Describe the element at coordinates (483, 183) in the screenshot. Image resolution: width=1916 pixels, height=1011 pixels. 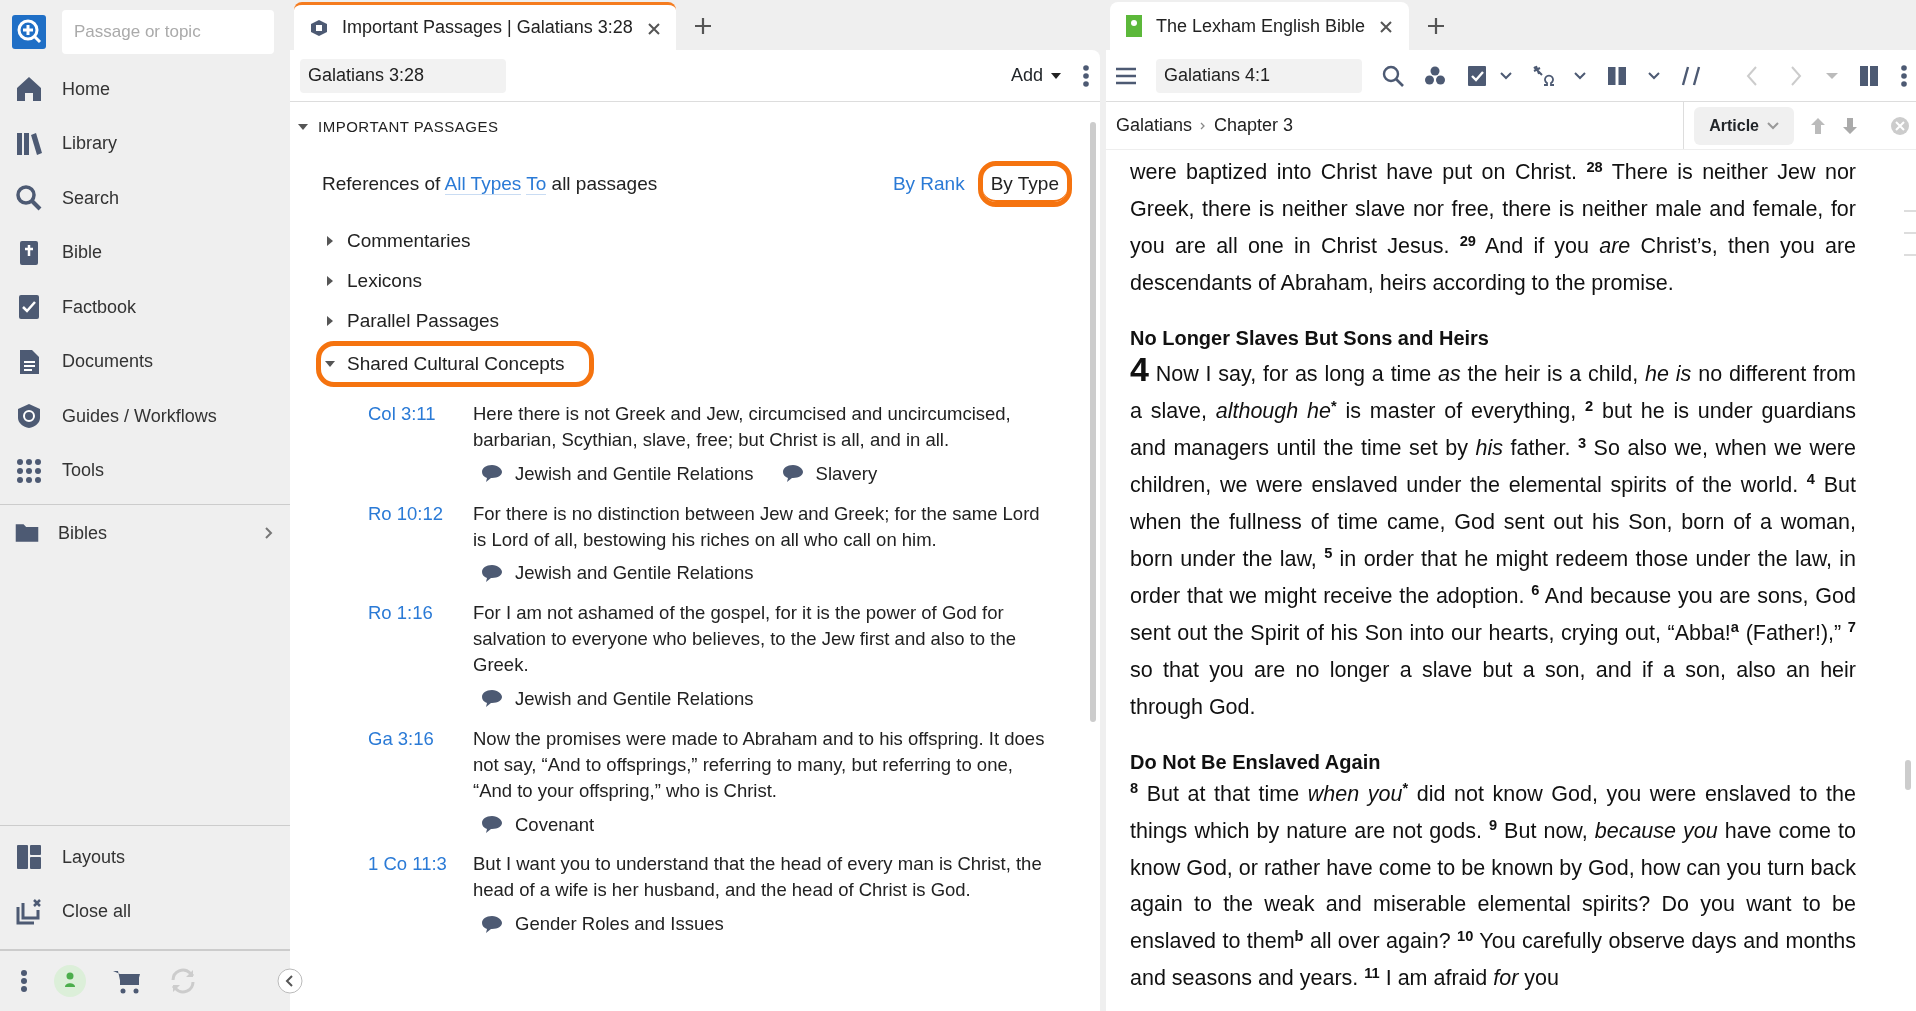
I see `filter-link: All Types` at that location.